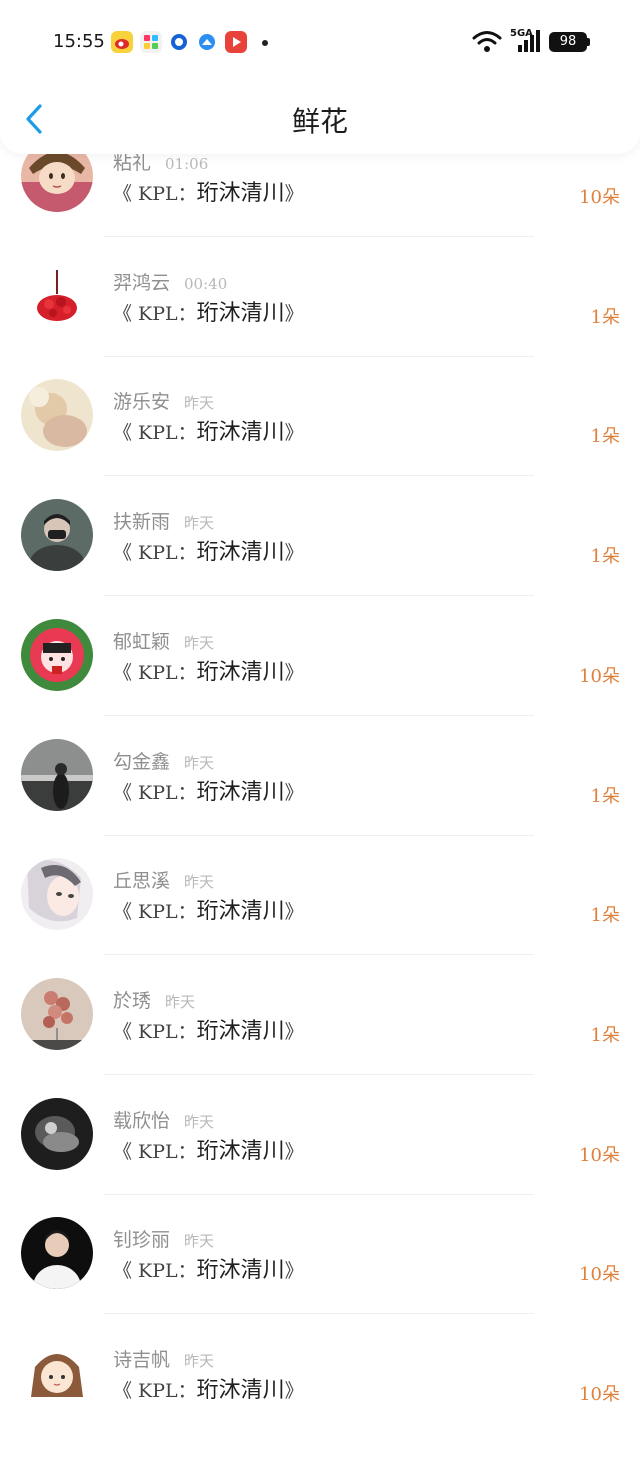 The height and width of the screenshot is (1457, 640). I want to click on flower-list-item: 丘思溪 昨天 《 KPL：珩沐清川》 1朵, so click(320, 918).